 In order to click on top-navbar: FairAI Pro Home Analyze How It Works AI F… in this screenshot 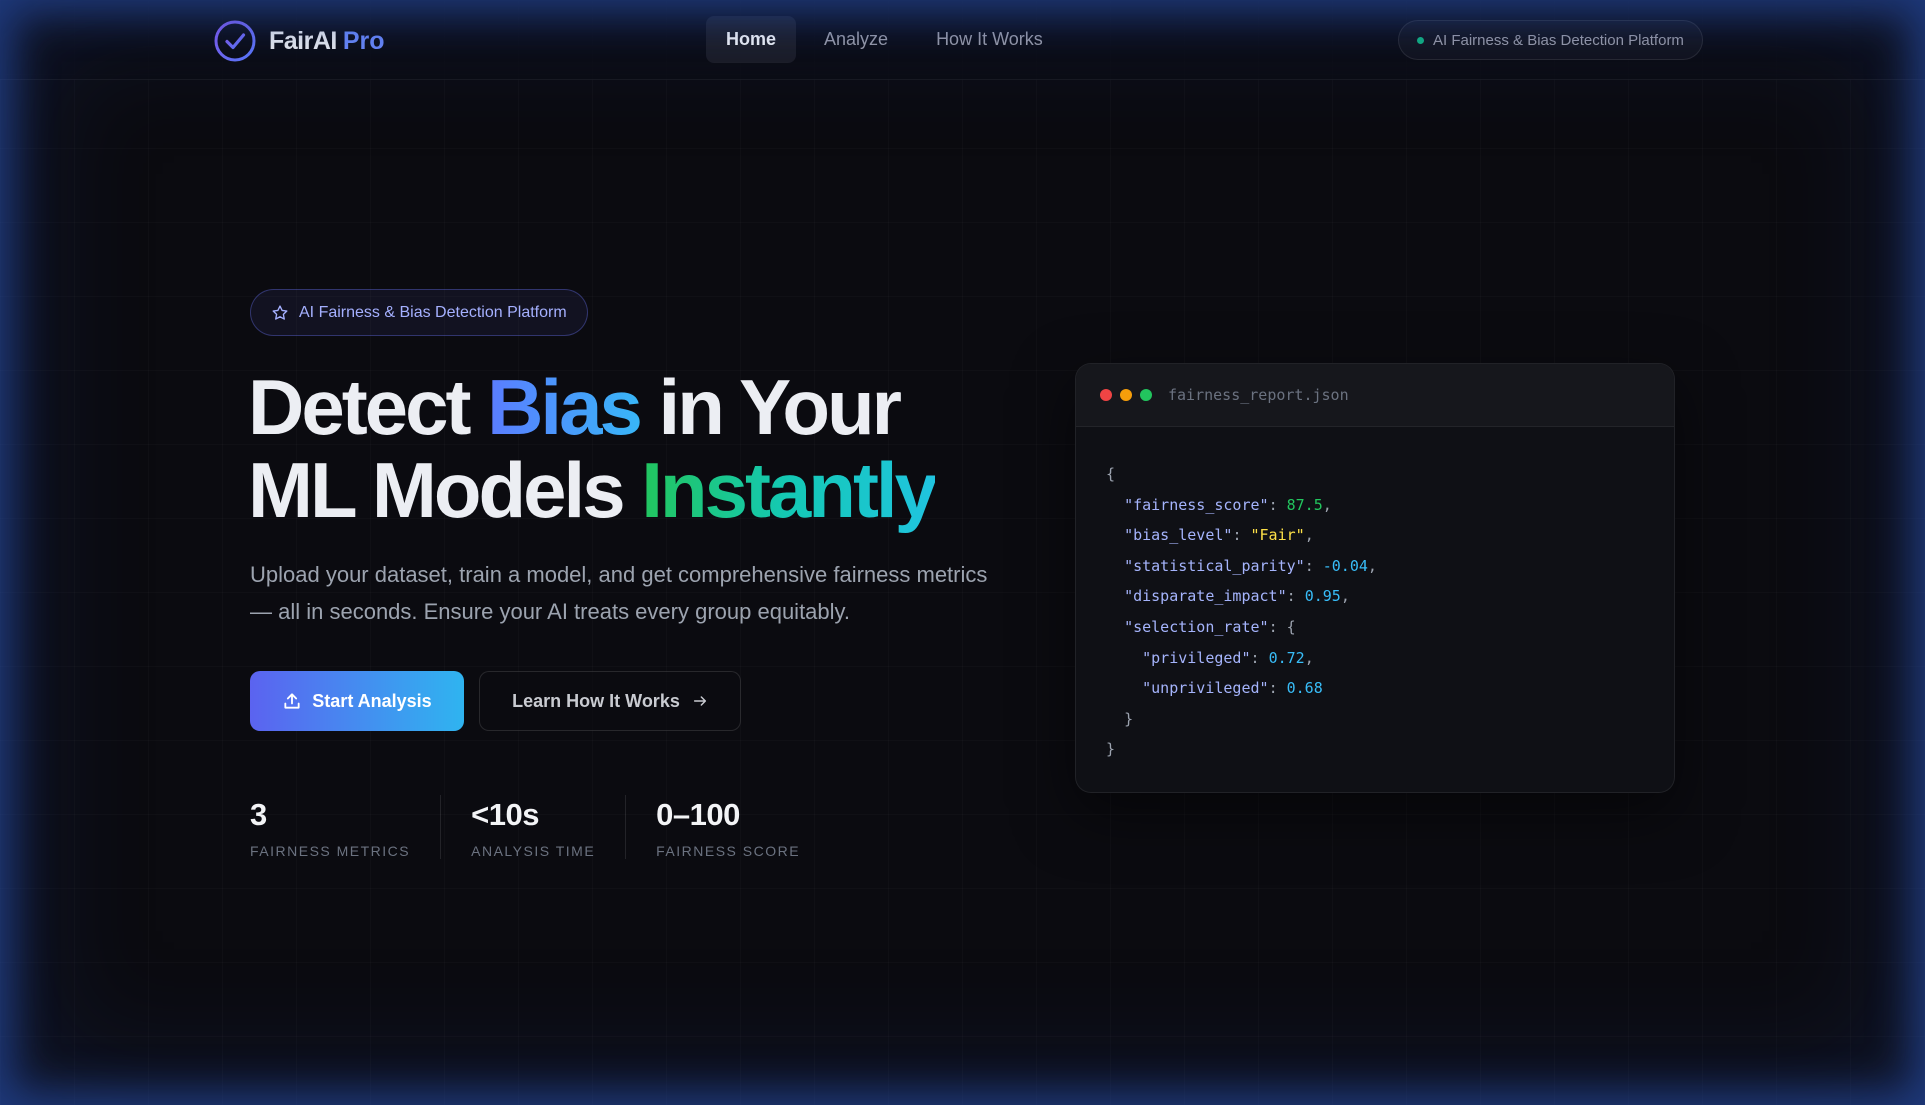, I will do `click(962, 40)`.